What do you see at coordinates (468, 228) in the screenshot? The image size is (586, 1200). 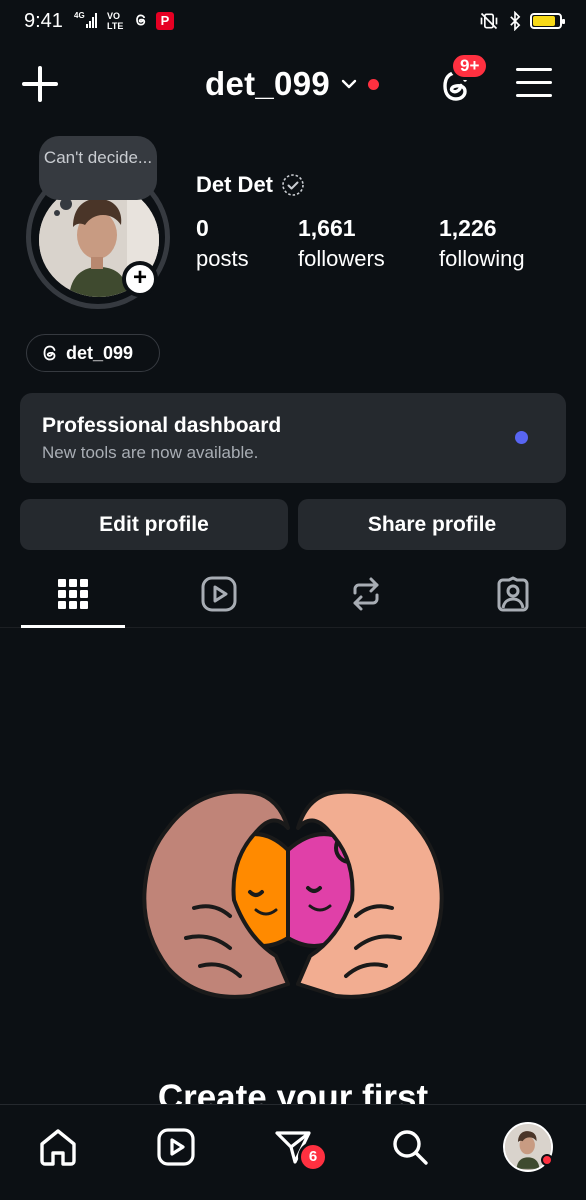 I see `stat-following-value: 1,226` at bounding box center [468, 228].